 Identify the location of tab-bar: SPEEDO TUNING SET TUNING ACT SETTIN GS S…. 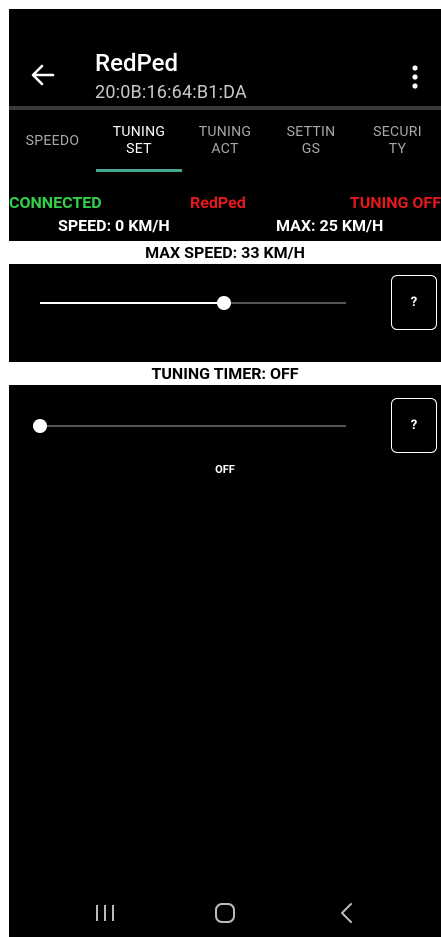
(225, 141).